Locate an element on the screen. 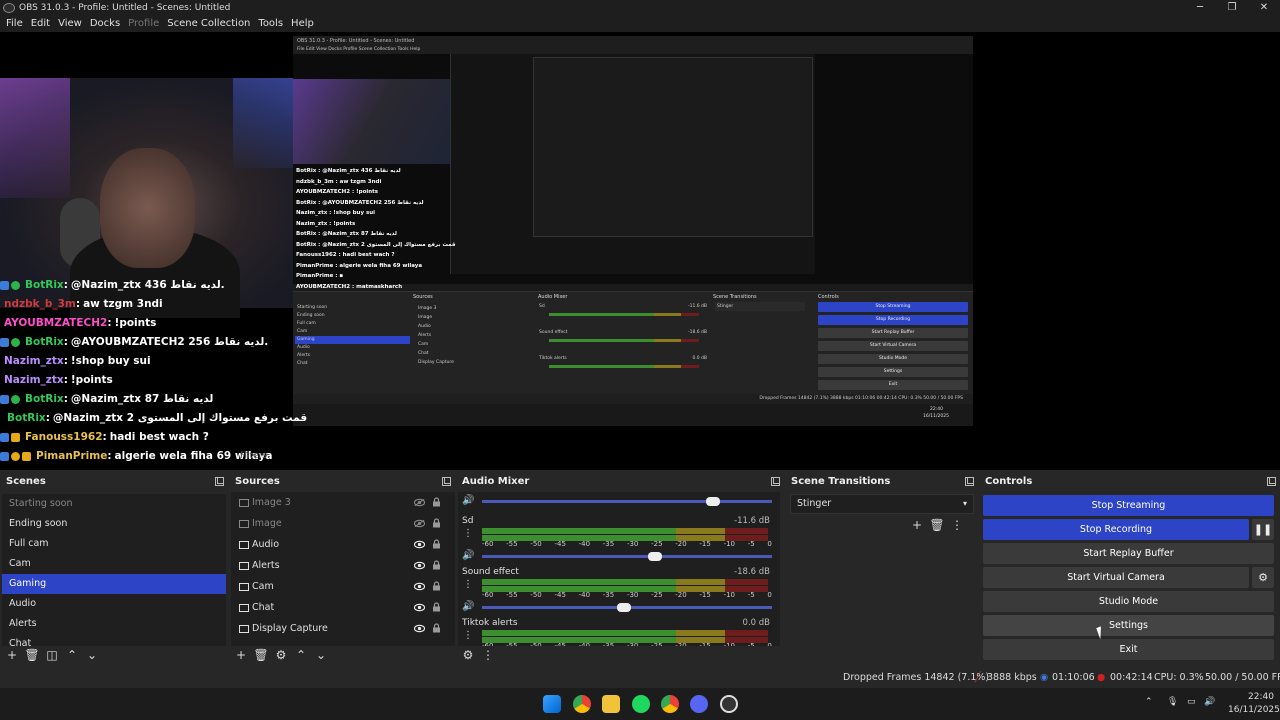 The width and height of the screenshot is (1280, 720). source-properties-icon: ⚙ is located at coordinates (281, 655).